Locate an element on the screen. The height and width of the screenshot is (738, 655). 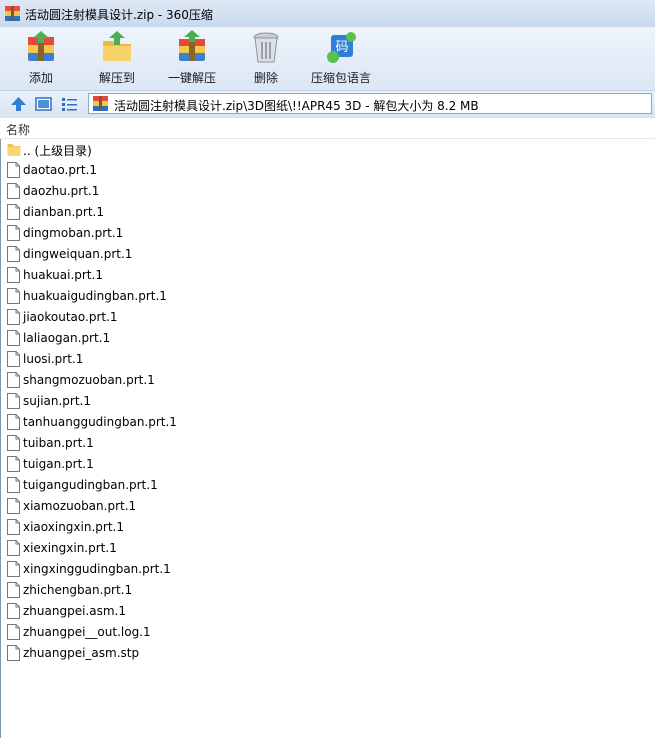
list-item: huakuaigudingban.prt.1 is located at coordinates (327, 296).